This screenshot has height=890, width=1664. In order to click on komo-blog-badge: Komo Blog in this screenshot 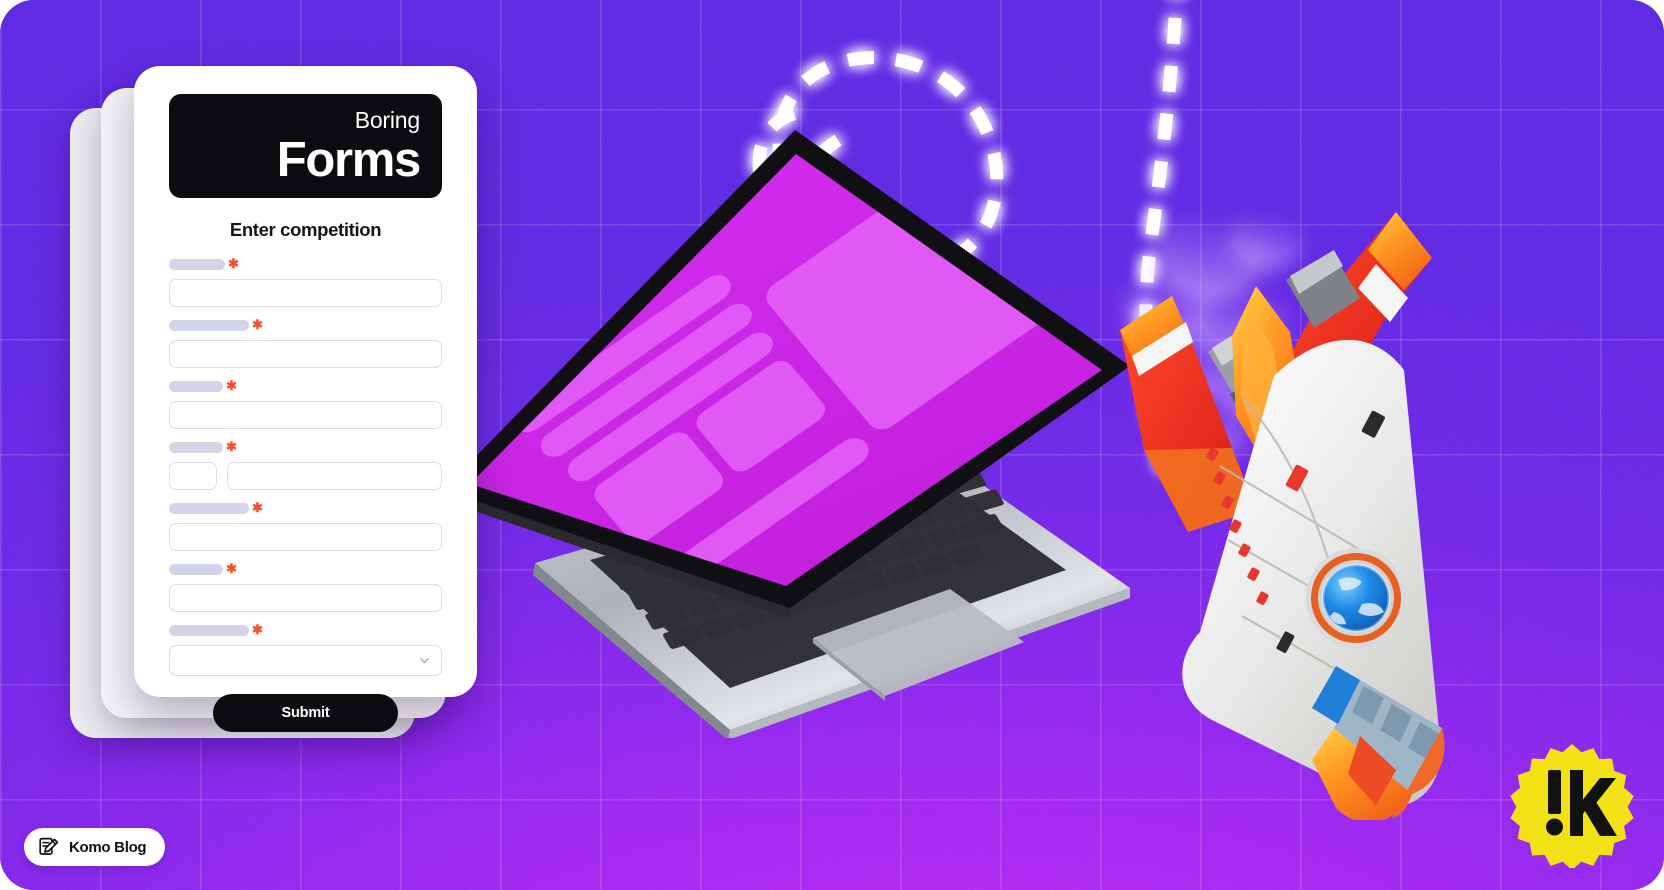, I will do `click(95, 847)`.